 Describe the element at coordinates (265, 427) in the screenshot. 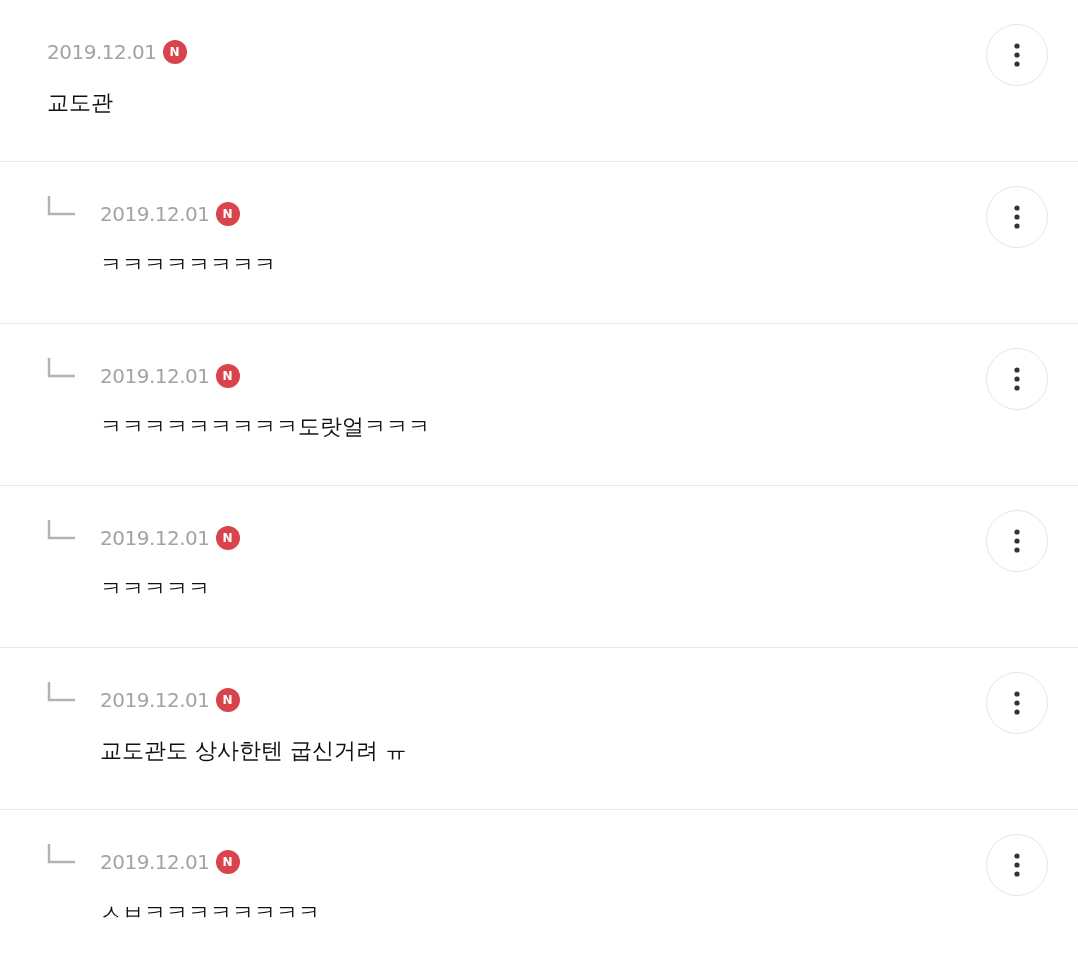

I see `comment-text: ㅋㅋㅋㅋㅋㅋㅋㅋㅋ도랏얼ㅋㅋㅋ` at that location.